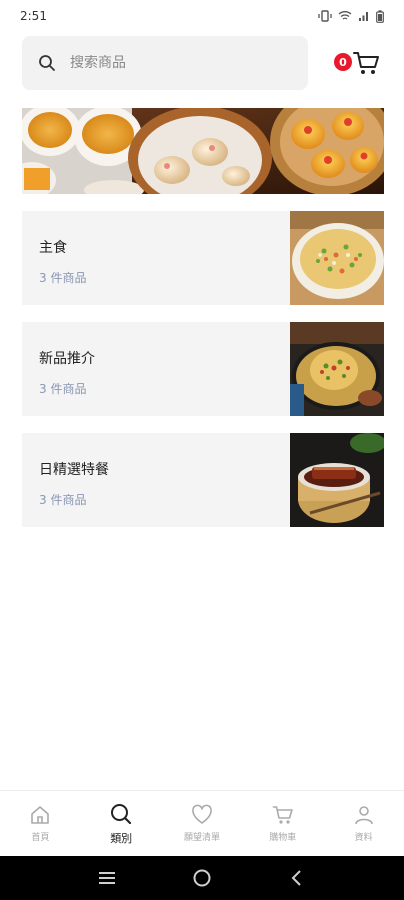 Image resolution: width=404 pixels, height=900 pixels. Describe the element at coordinates (283, 838) in the screenshot. I see `tab-cart-label: 購物車` at that location.